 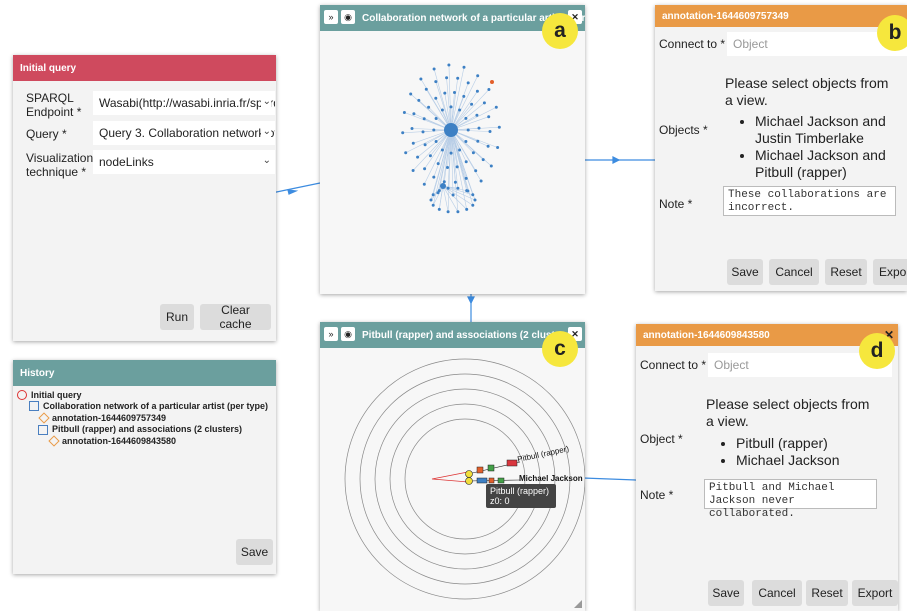 I want to click on export-button: Expor, so click(x=890, y=272).